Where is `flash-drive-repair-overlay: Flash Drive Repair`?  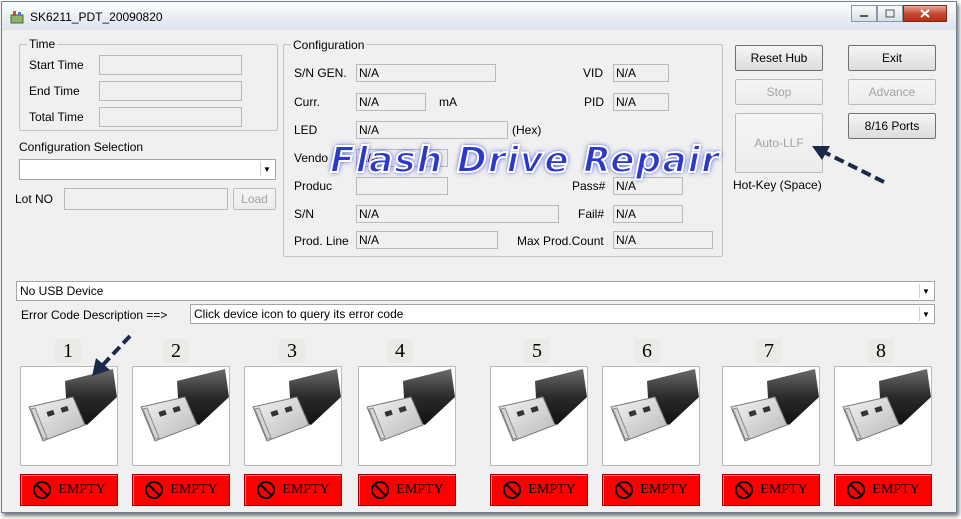 flash-drive-repair-overlay: Flash Drive Repair is located at coordinates (524, 160).